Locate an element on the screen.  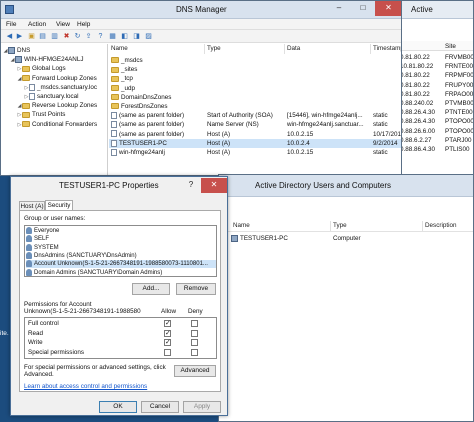
show-tree-icon: ▤ is located at coordinates (42, 36).